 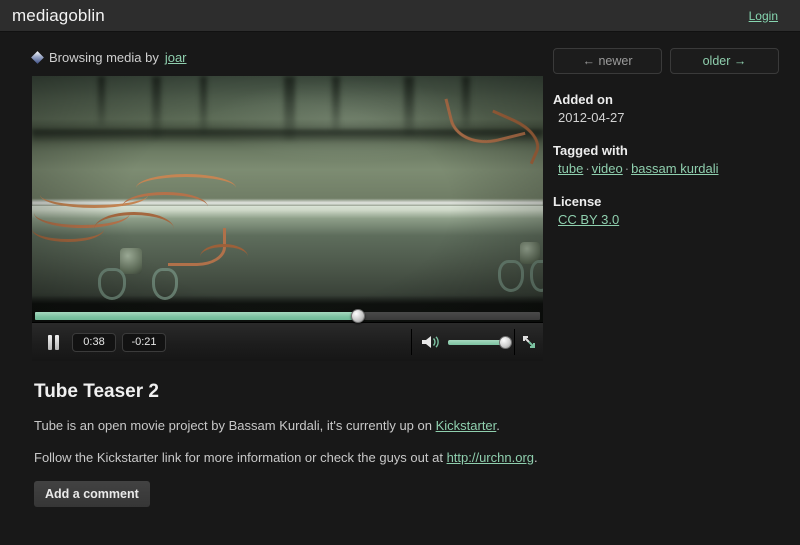 I want to click on kickstarter-link: Kickstarter, so click(x=466, y=425).